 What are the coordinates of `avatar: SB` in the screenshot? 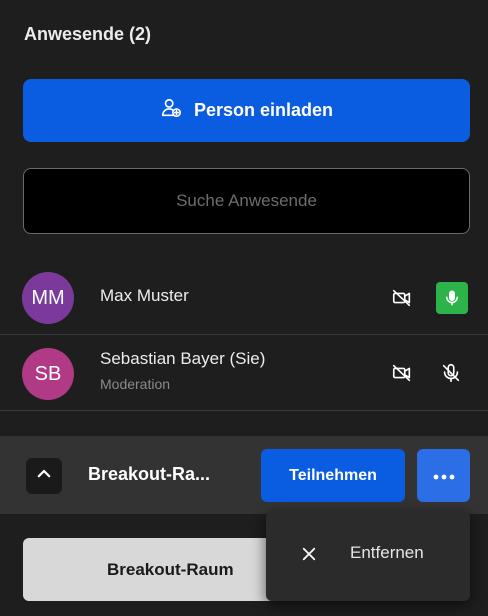 It's located at (48, 374).